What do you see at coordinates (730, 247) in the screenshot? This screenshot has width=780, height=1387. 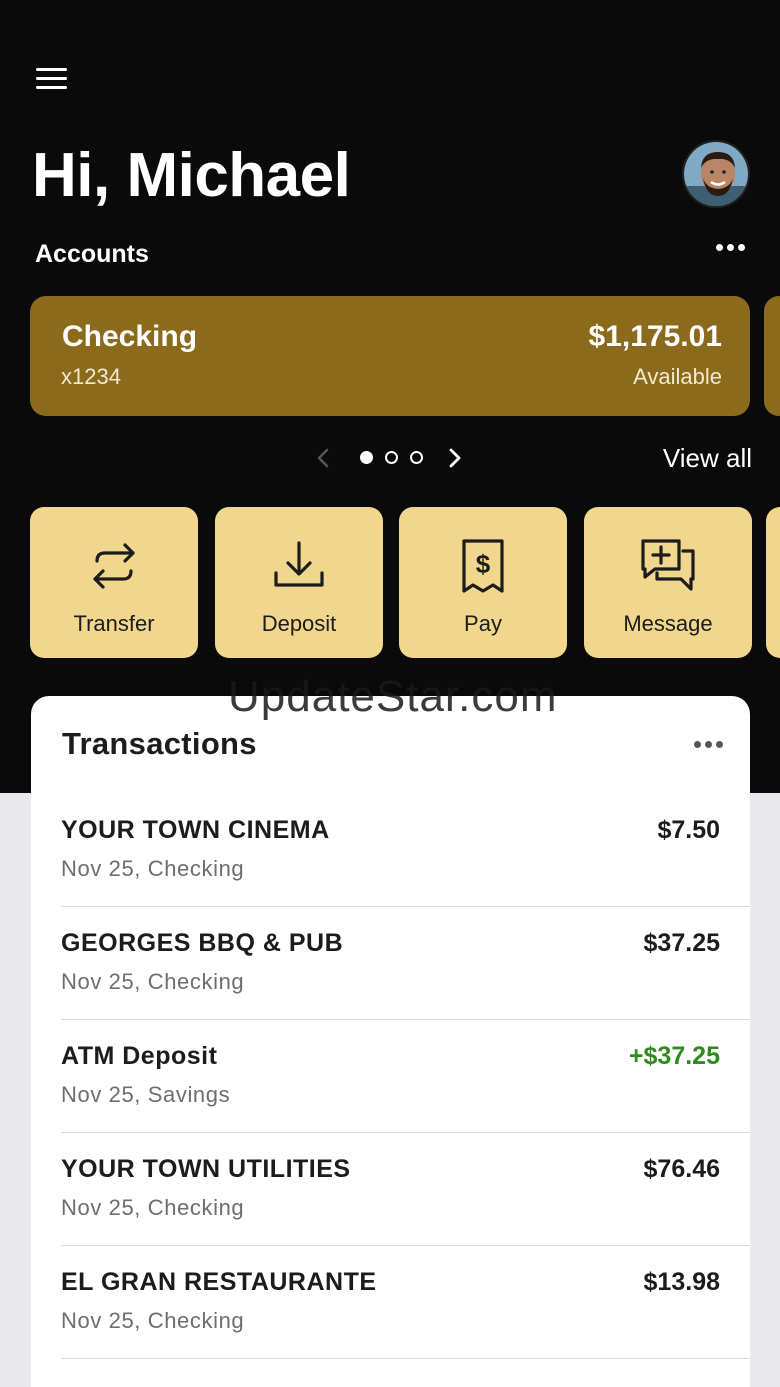 I see `accounts-more-icon` at bounding box center [730, 247].